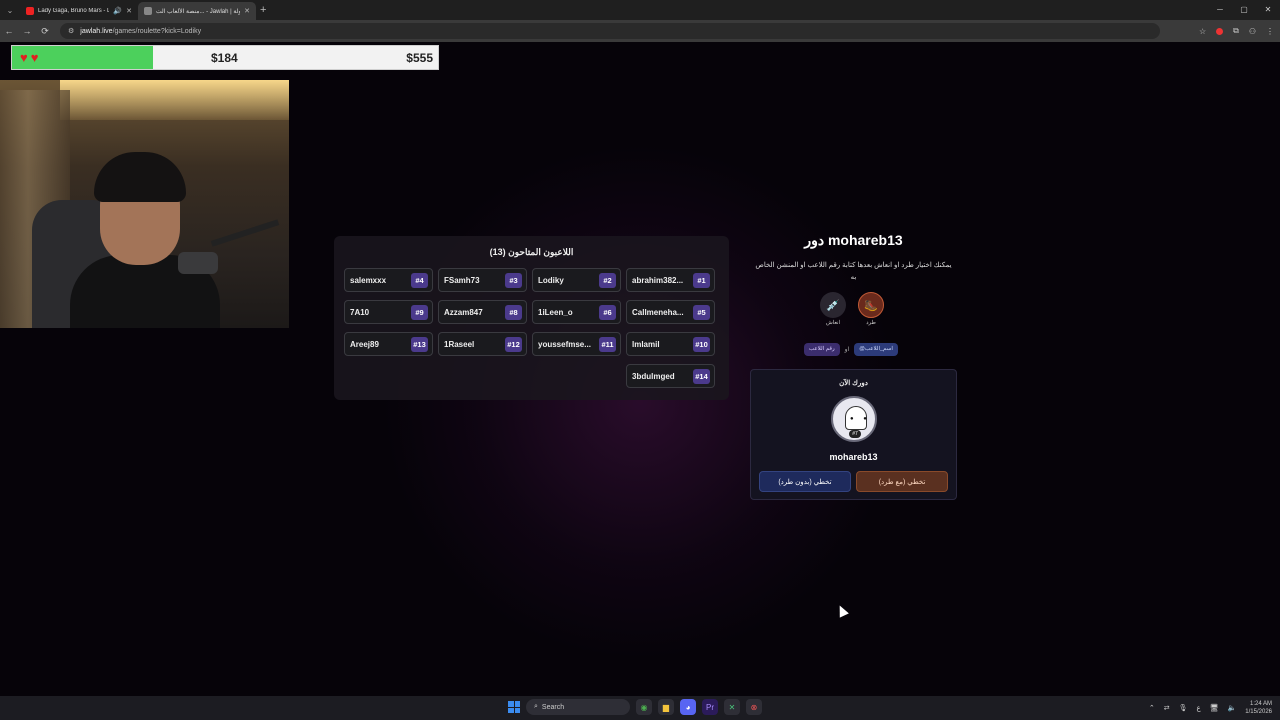 The height and width of the screenshot is (720, 1280). Describe the element at coordinates (1183, 708) in the screenshot. I see `mic-icon: 🎙` at that location.